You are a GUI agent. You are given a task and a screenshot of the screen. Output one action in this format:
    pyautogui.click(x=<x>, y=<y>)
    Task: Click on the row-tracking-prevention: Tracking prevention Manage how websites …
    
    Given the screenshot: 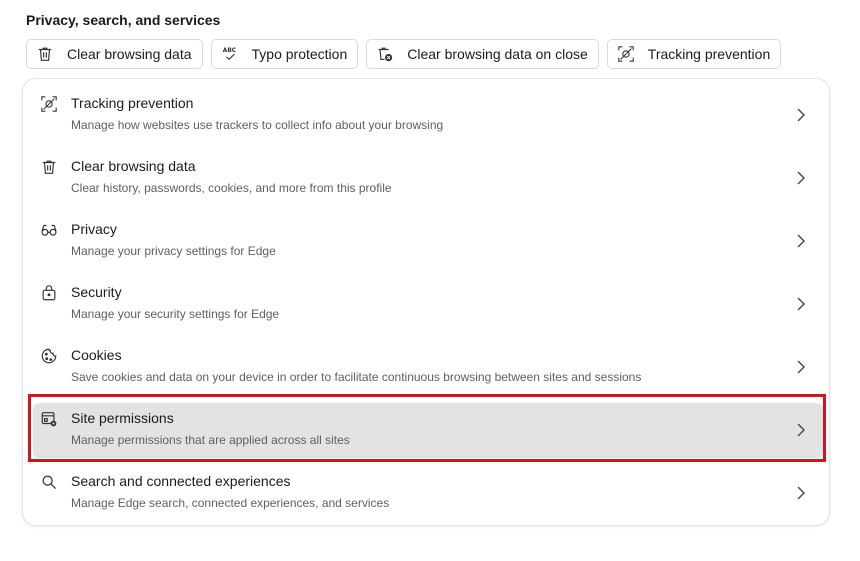 What is the action you would take?
    pyautogui.click(x=428, y=115)
    